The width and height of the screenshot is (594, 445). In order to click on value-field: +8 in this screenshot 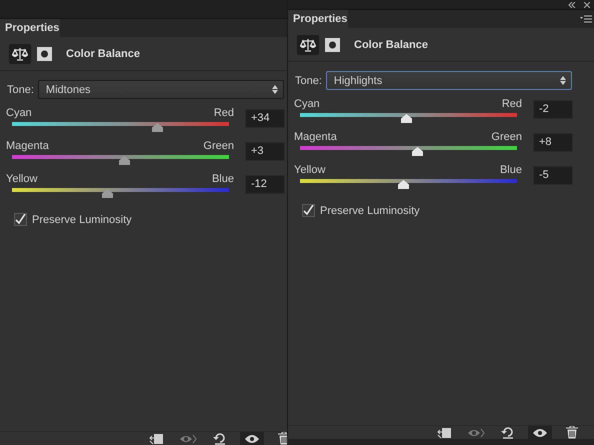, I will do `click(553, 142)`.